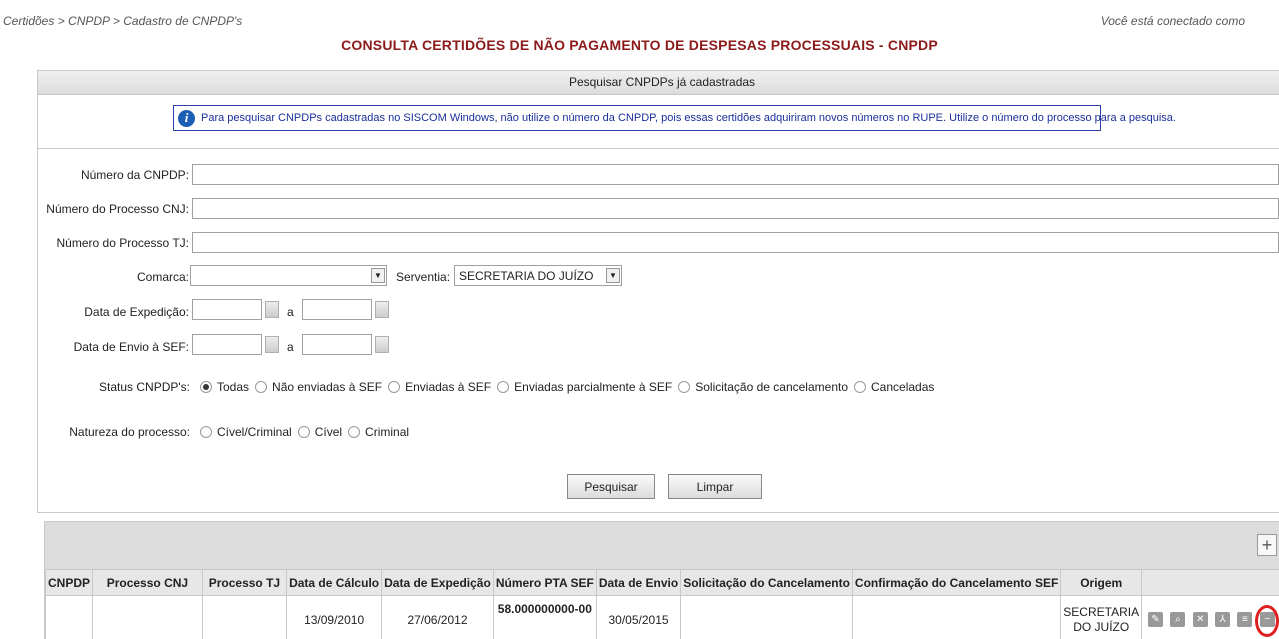  What do you see at coordinates (437, 582) in the screenshot?
I see `column-header: Data de Expedição` at bounding box center [437, 582].